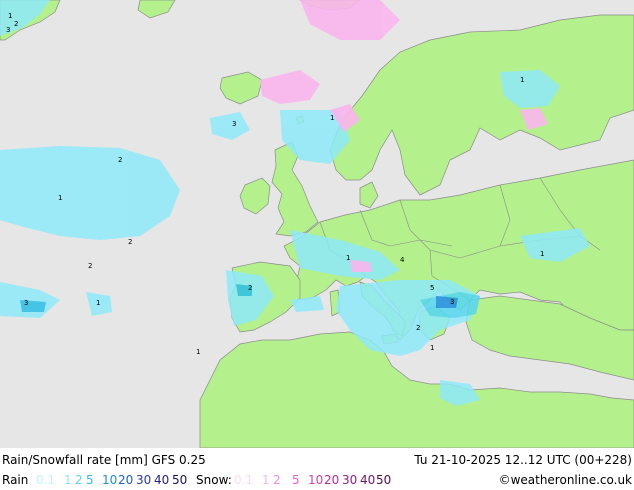  I want to click on snow-legend-value: 10, so click(316, 480).